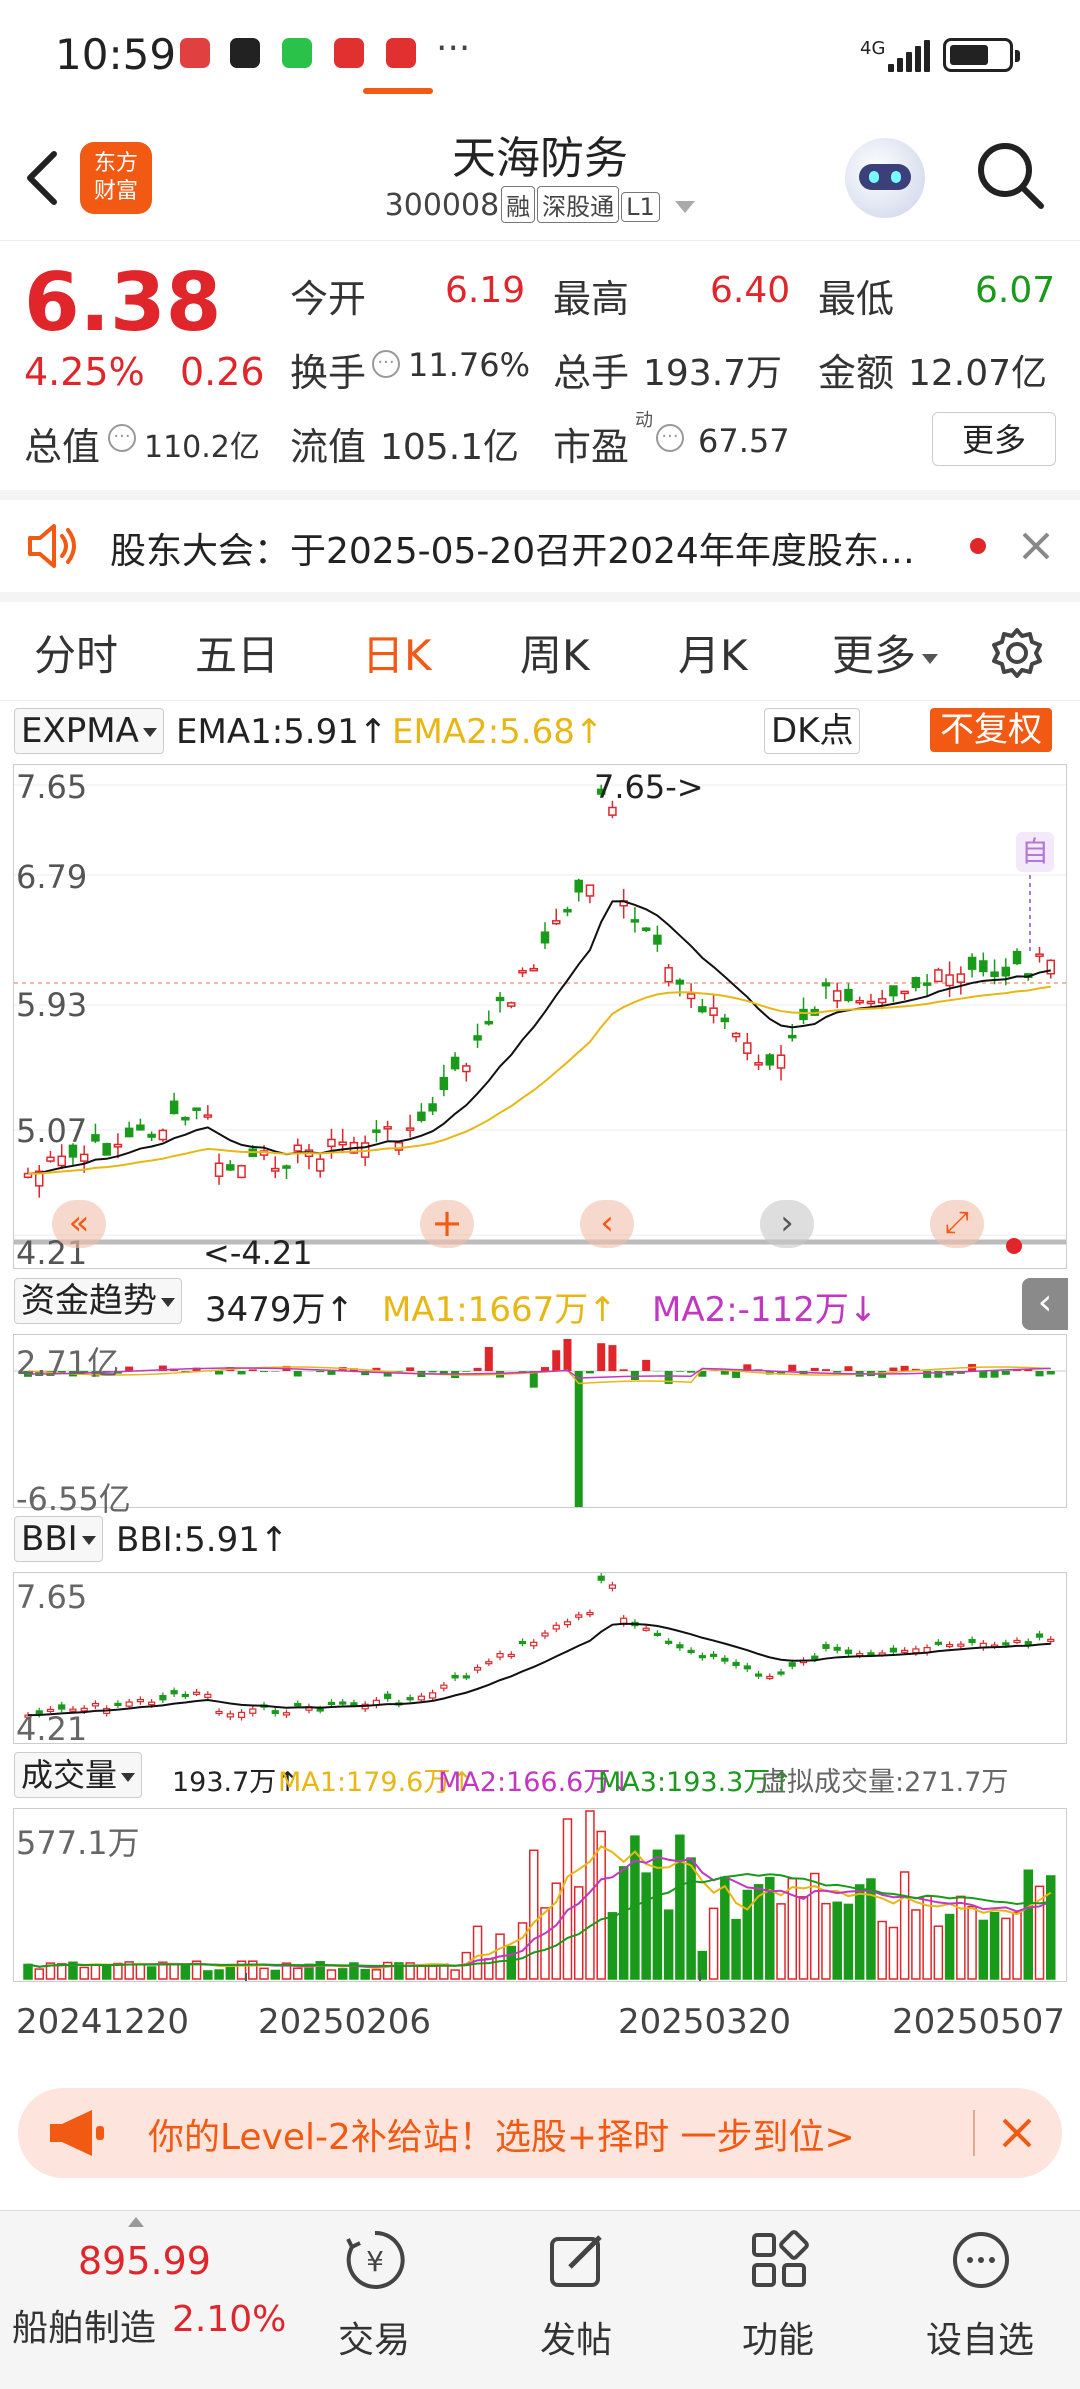 This screenshot has width=1080, height=2389. Describe the element at coordinates (80, 731) in the screenshot. I see `kline-indicator-label: EXPMA` at that location.